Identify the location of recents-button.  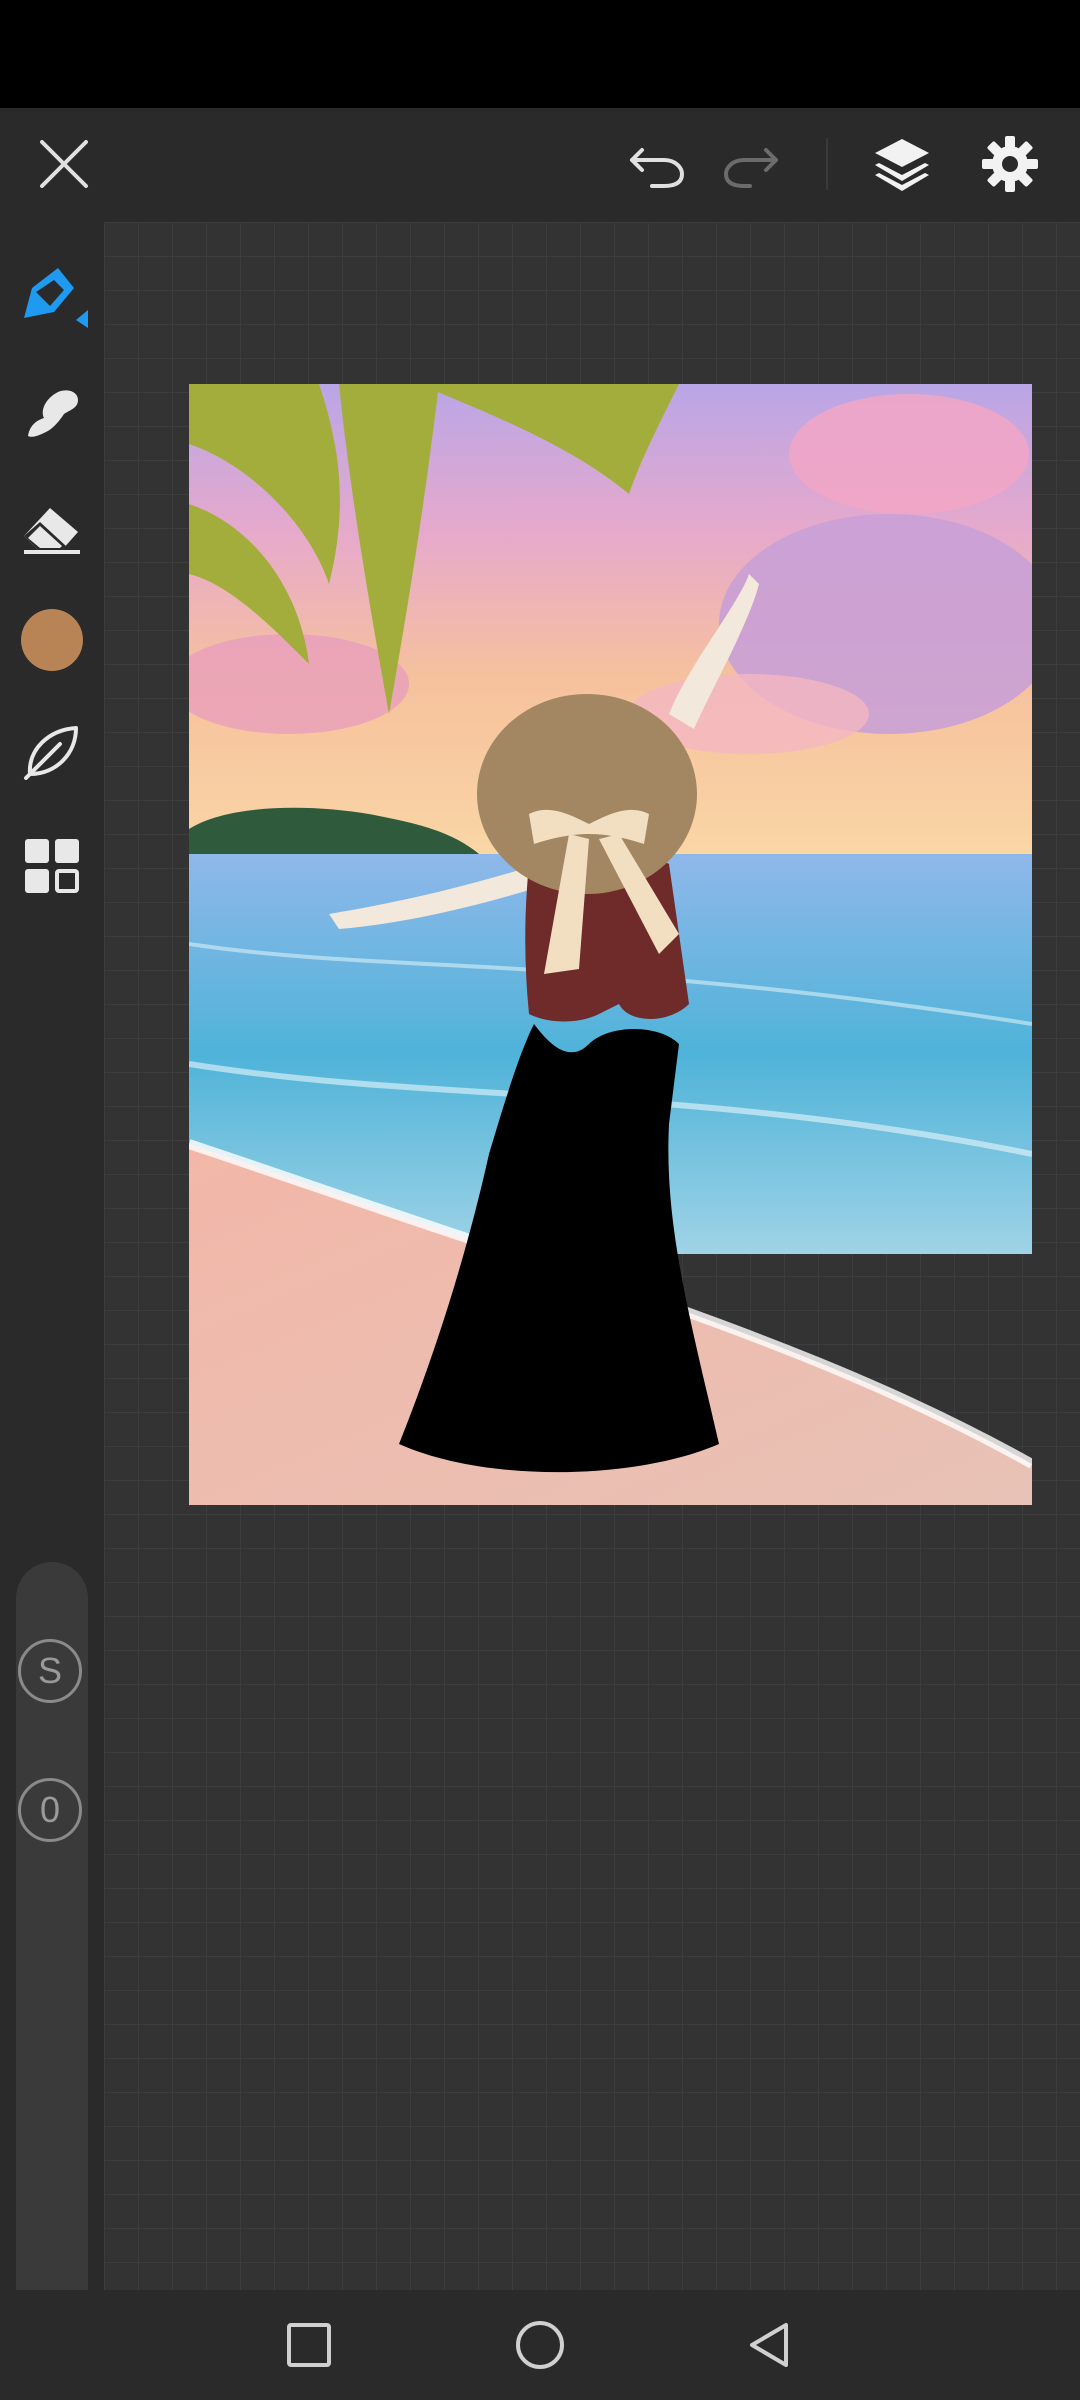
(309, 2345).